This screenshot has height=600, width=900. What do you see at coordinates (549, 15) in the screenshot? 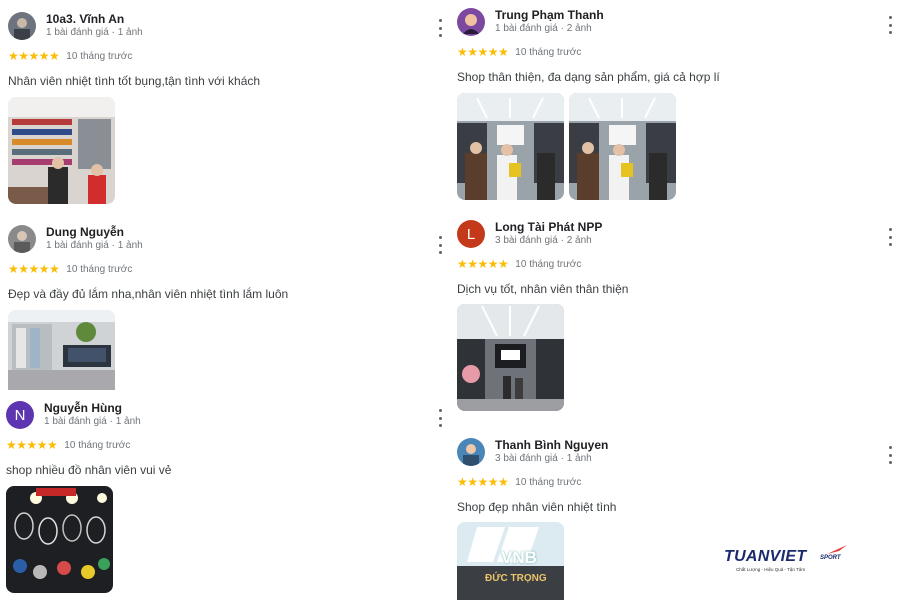
I see `reviewer-name: Trung Phạm Thanh` at bounding box center [549, 15].